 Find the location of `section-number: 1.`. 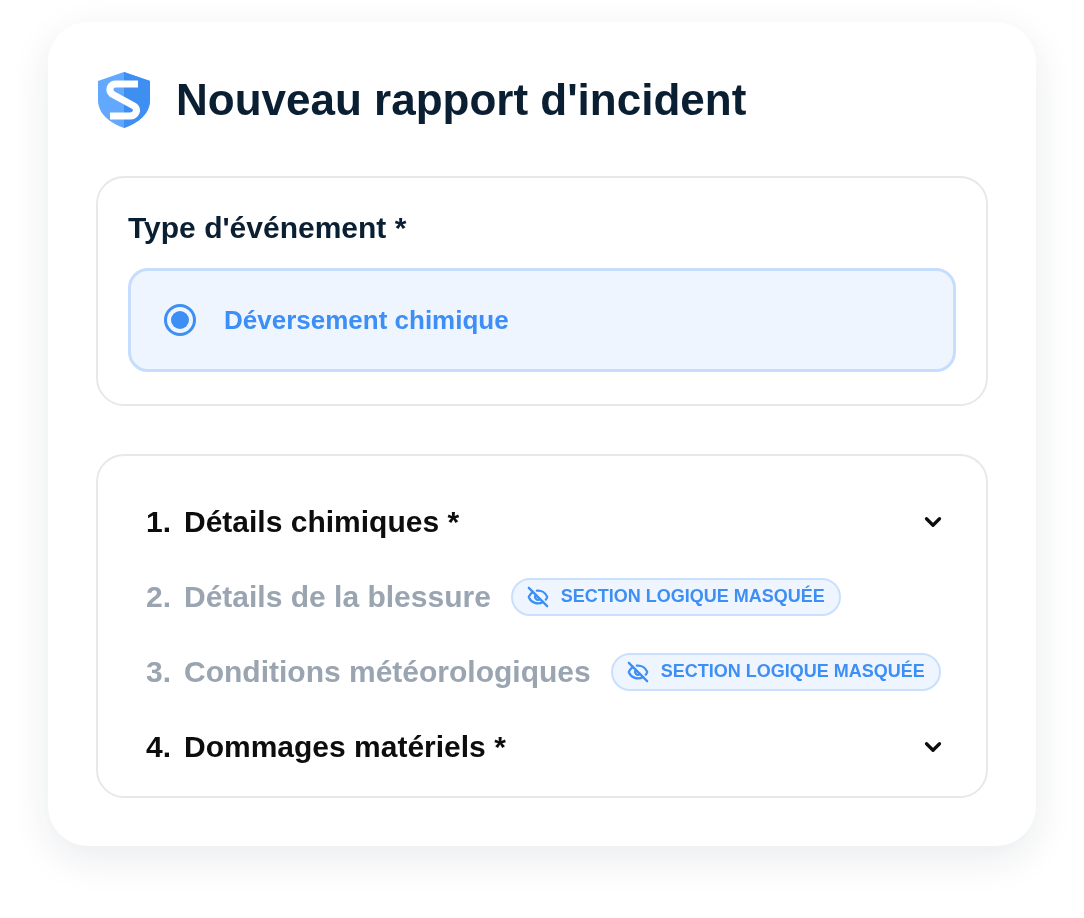

section-number: 1. is located at coordinates (159, 522).